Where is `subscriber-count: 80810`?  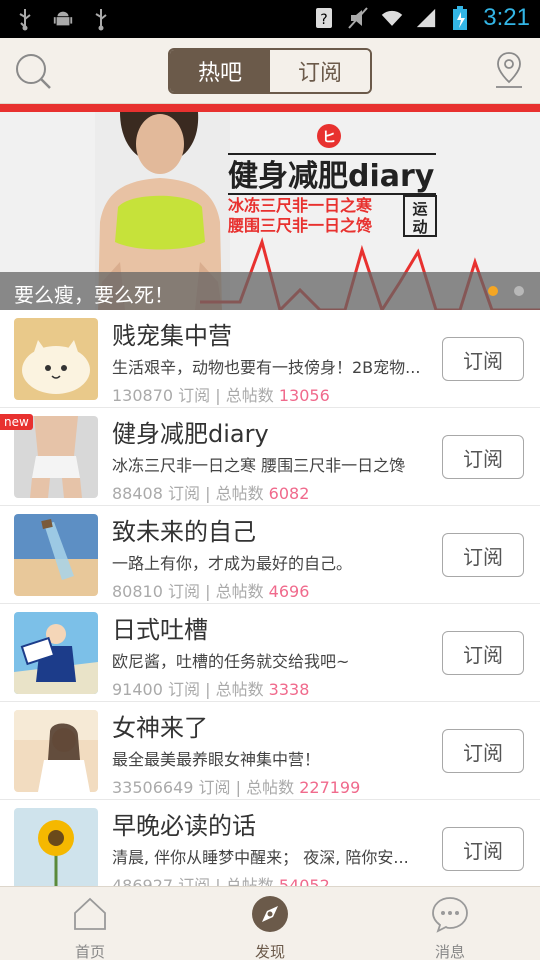
subscriber-count: 80810 is located at coordinates (137, 591).